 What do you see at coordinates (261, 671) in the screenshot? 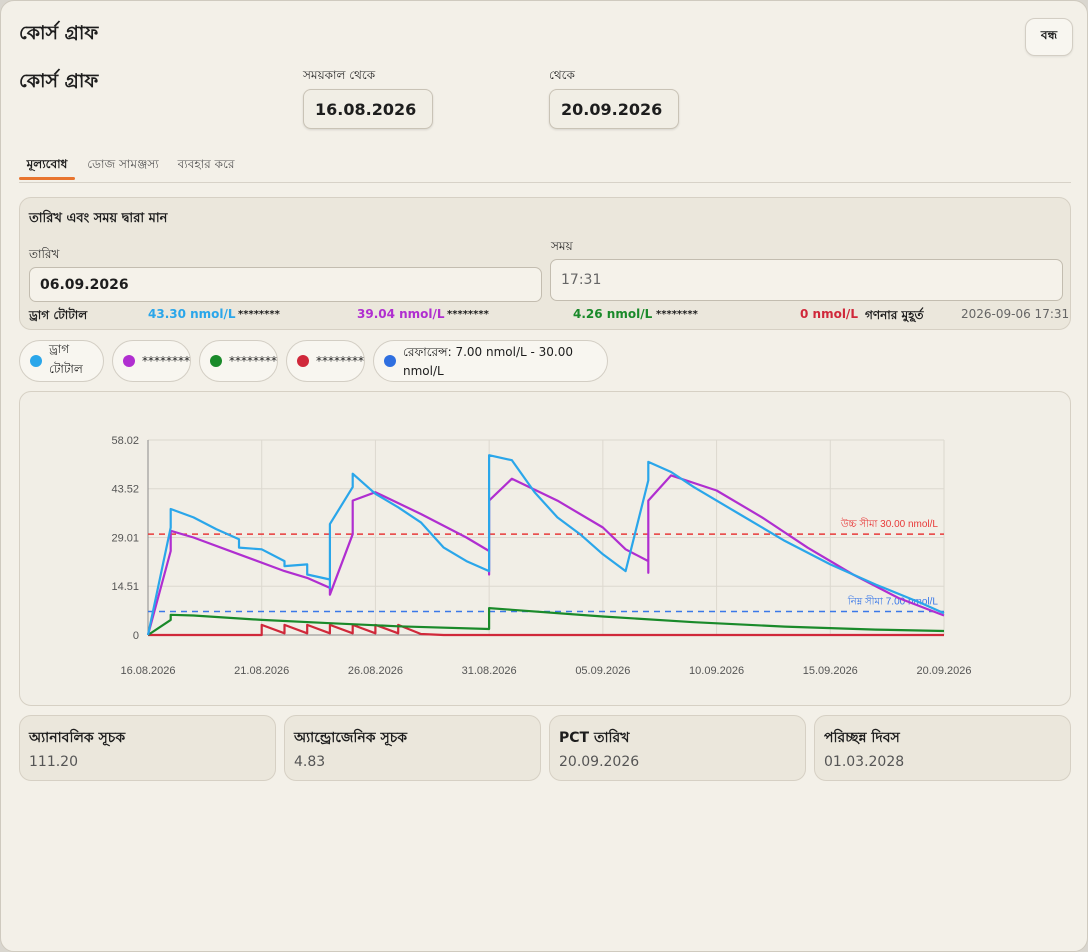
I see `x-tick-label: 21.08.2026` at bounding box center [261, 671].